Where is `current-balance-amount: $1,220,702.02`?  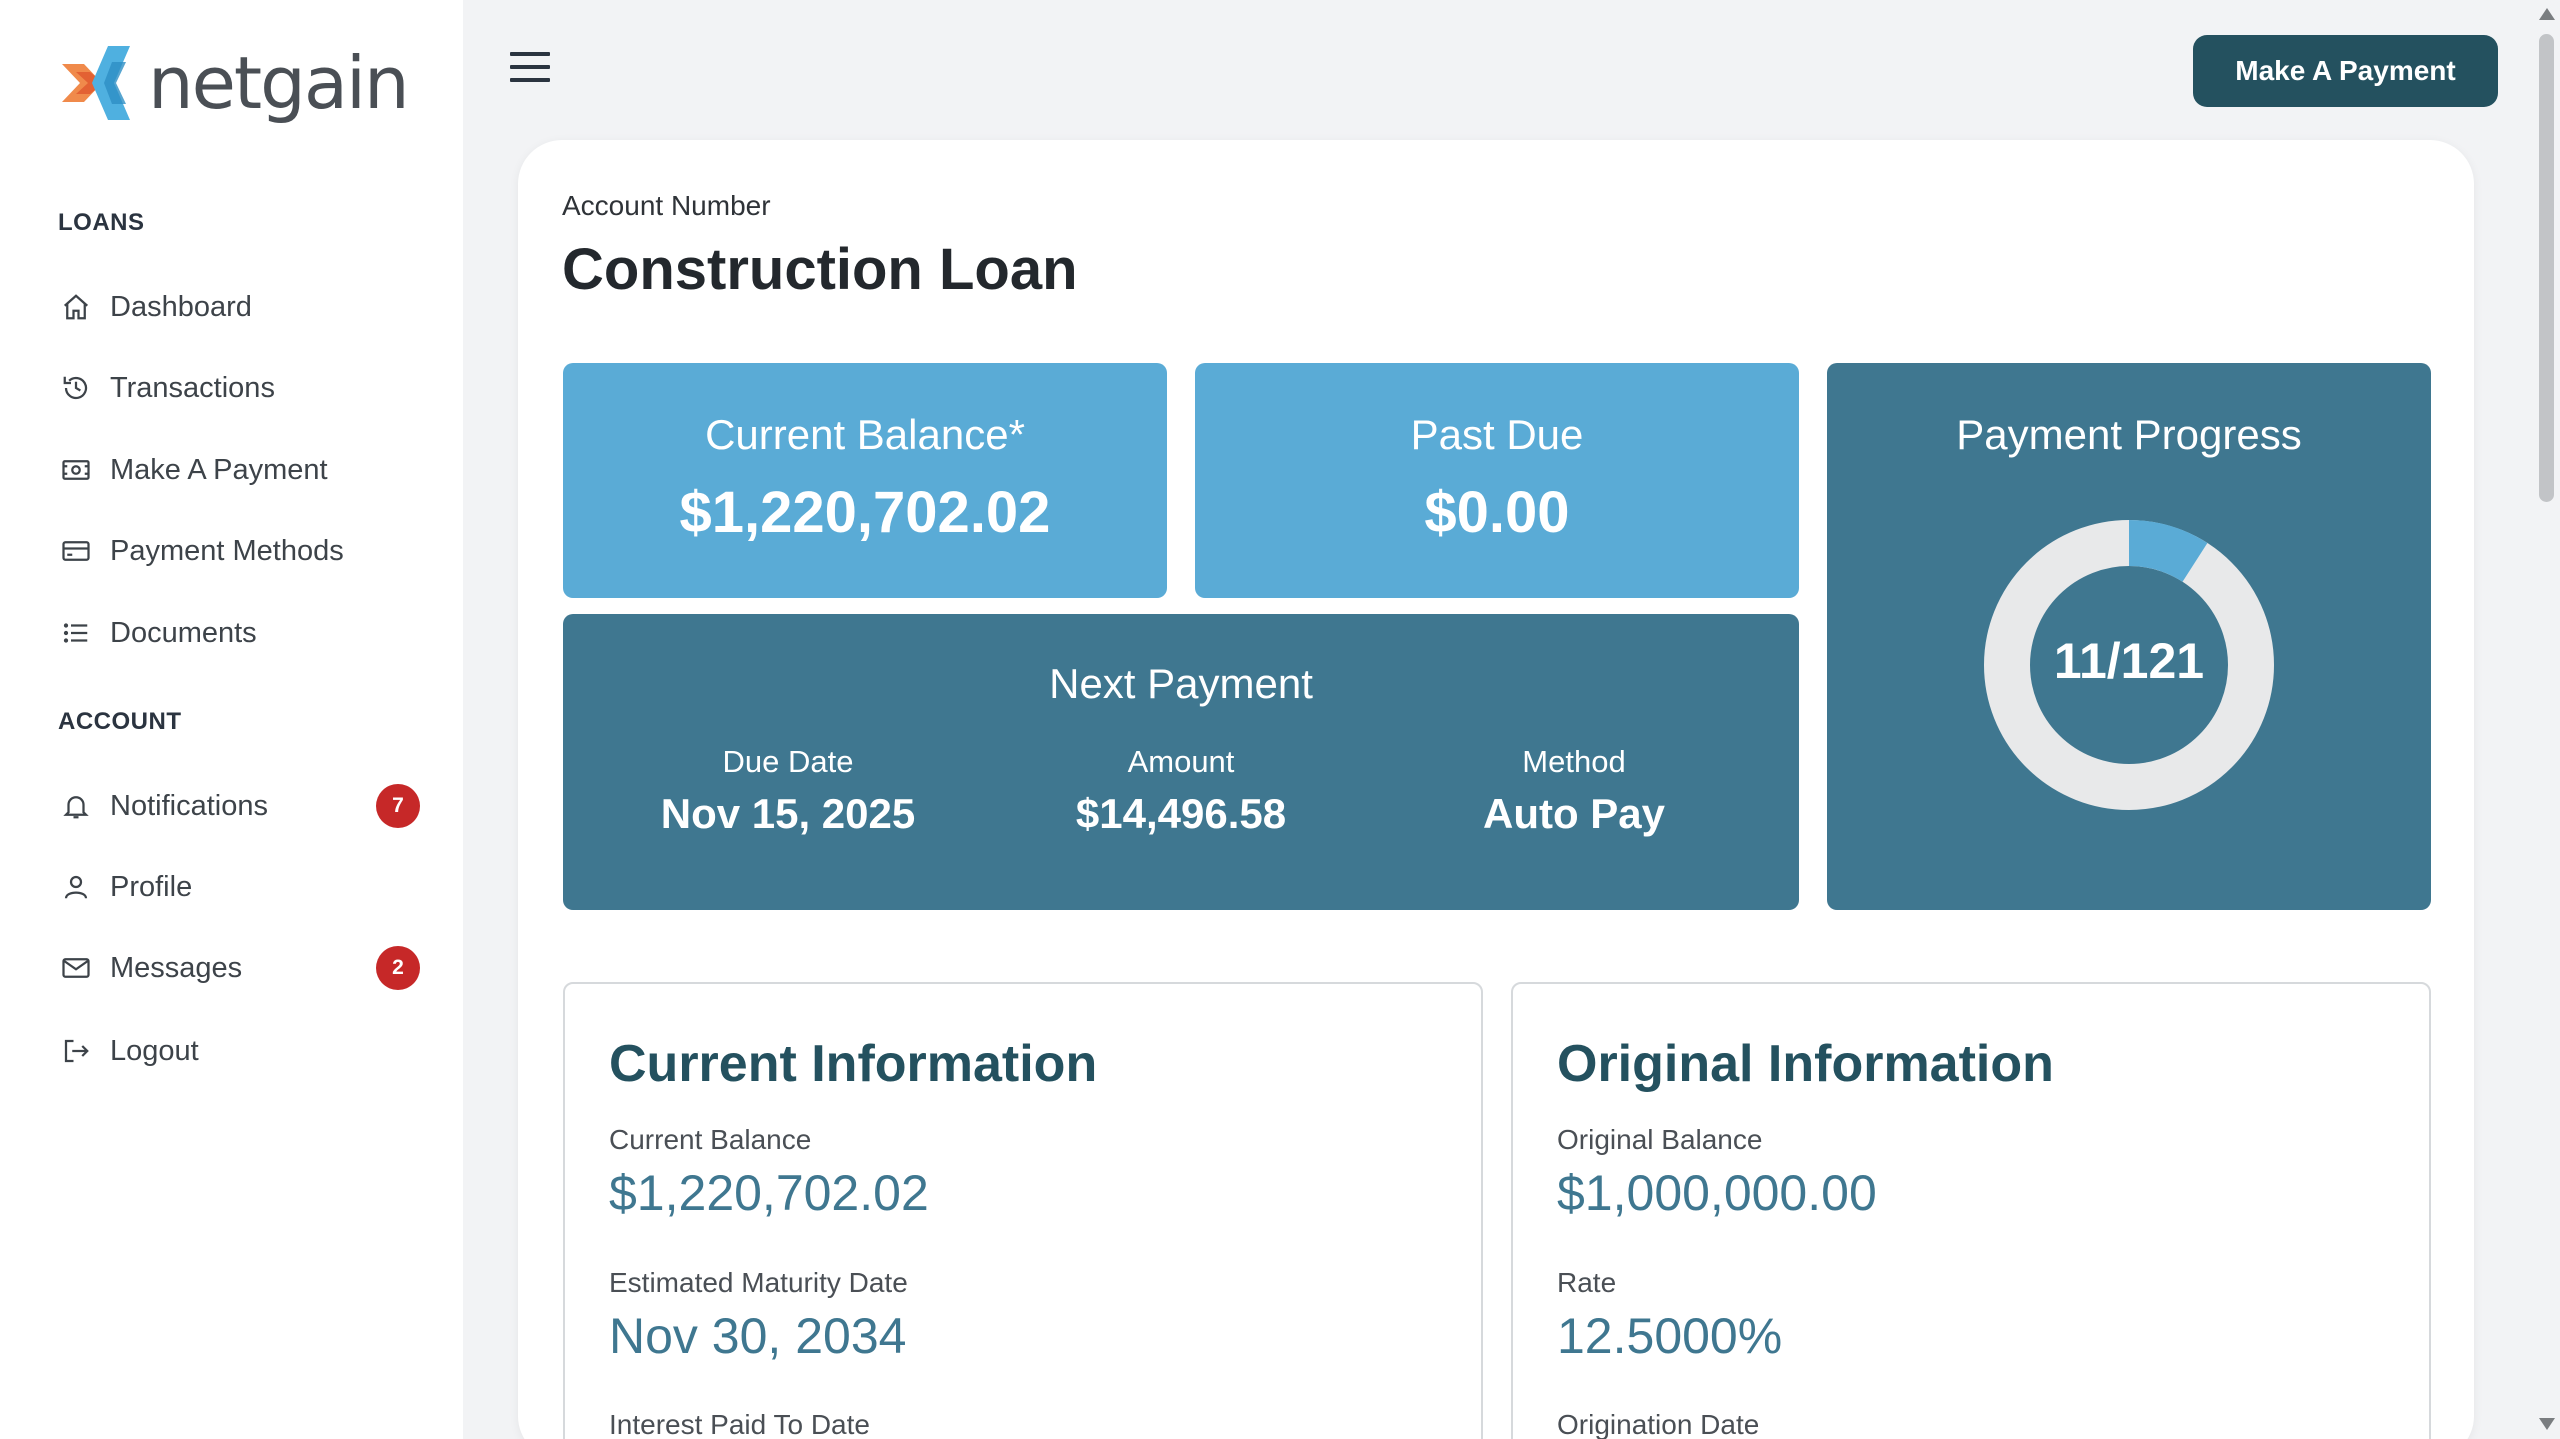 current-balance-amount: $1,220,702.02 is located at coordinates (769, 1193).